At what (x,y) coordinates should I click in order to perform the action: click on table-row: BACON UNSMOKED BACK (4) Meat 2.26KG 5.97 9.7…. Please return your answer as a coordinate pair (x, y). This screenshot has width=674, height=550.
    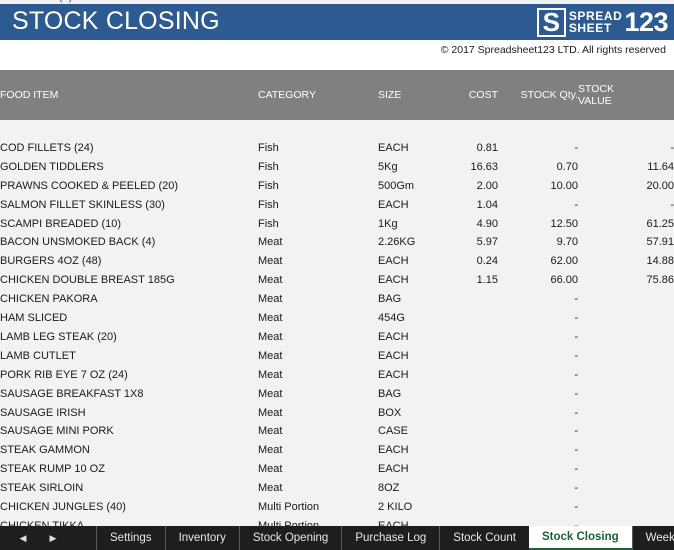
    Looking at the image, I should click on (337, 242).